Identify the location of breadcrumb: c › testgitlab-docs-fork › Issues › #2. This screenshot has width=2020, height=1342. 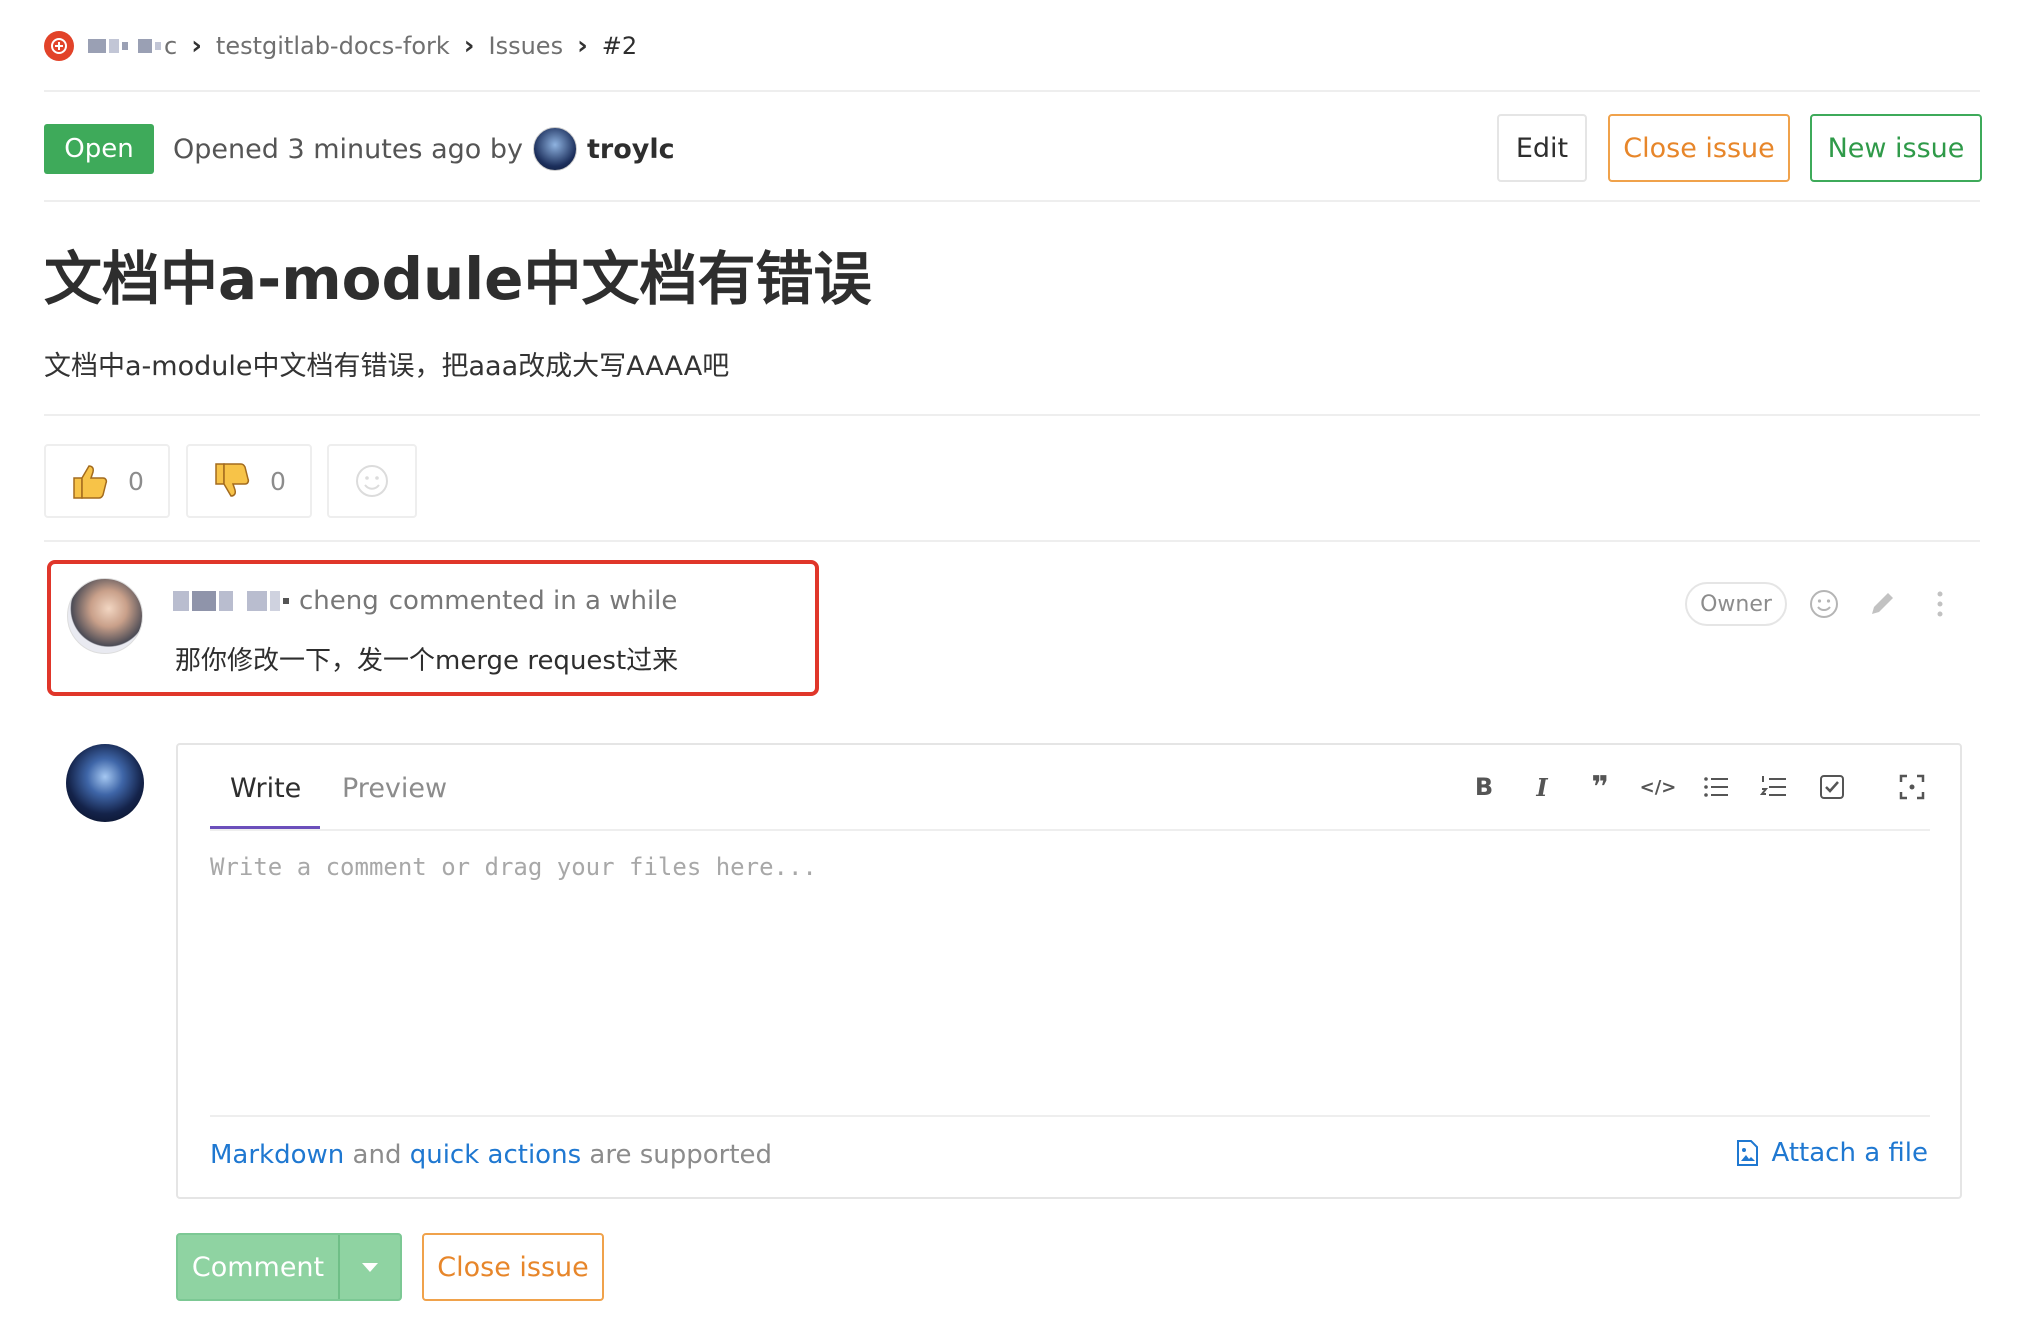
(340, 46).